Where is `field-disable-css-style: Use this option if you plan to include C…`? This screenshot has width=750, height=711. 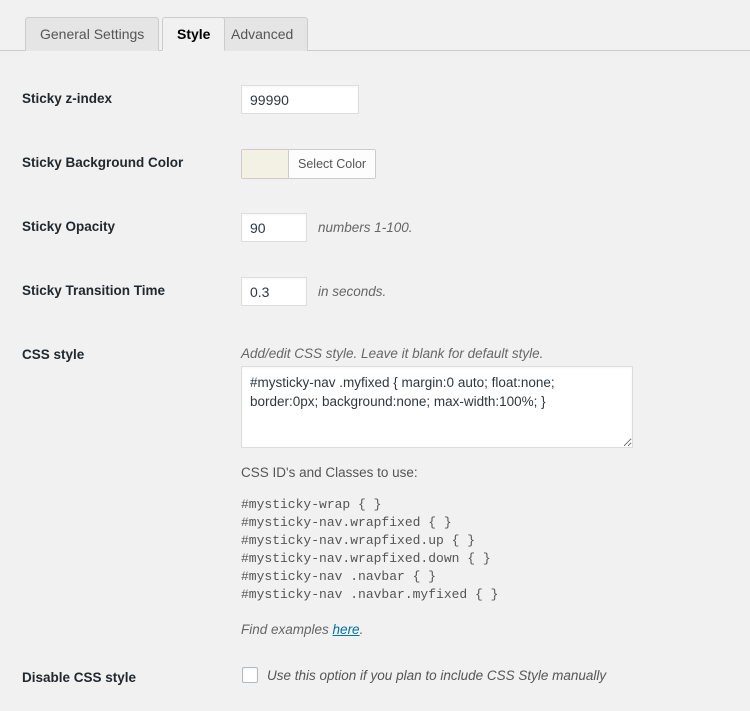
field-disable-css-style: Use this option if you plan to include C… is located at coordinates (423, 675).